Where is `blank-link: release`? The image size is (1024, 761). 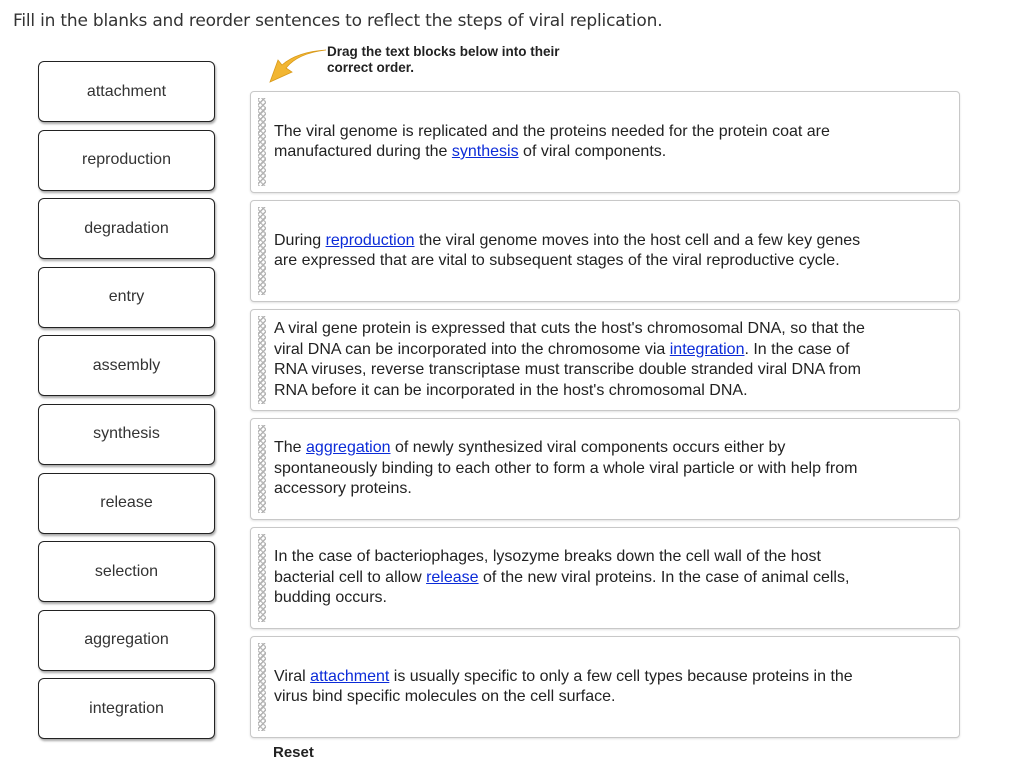
blank-link: release is located at coordinates (452, 577).